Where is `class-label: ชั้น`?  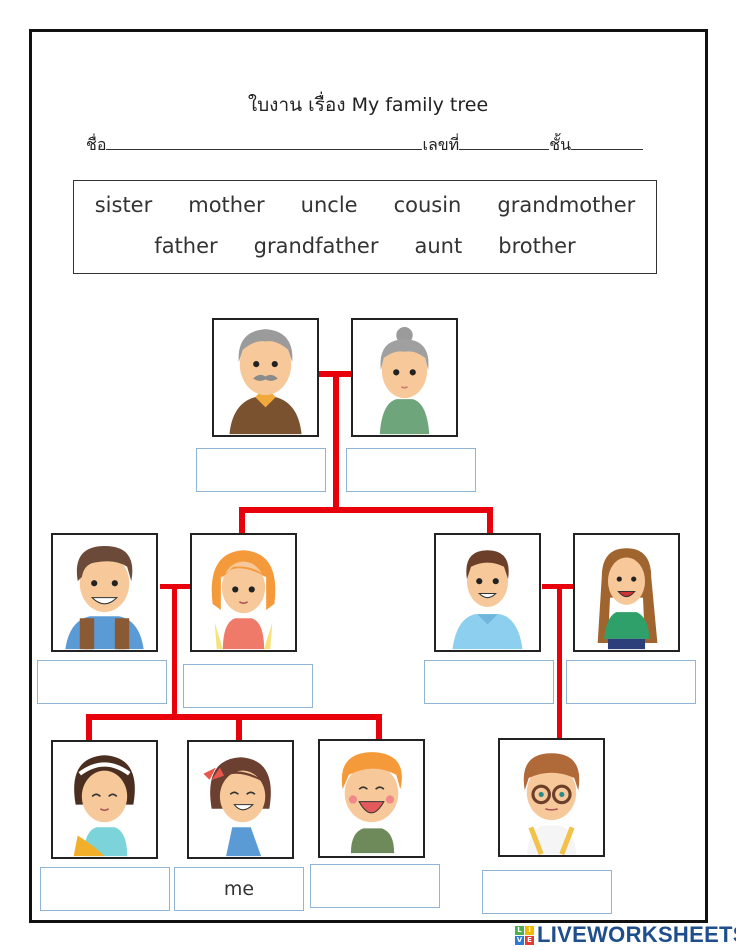
class-label: ชั้น is located at coordinates (560, 144).